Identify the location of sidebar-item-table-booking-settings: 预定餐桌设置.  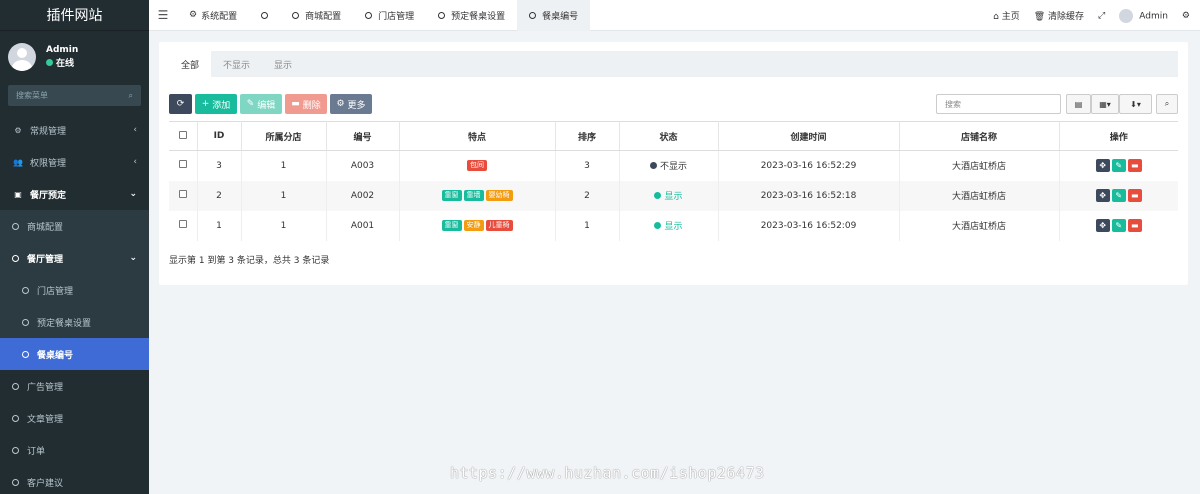
(74, 322).